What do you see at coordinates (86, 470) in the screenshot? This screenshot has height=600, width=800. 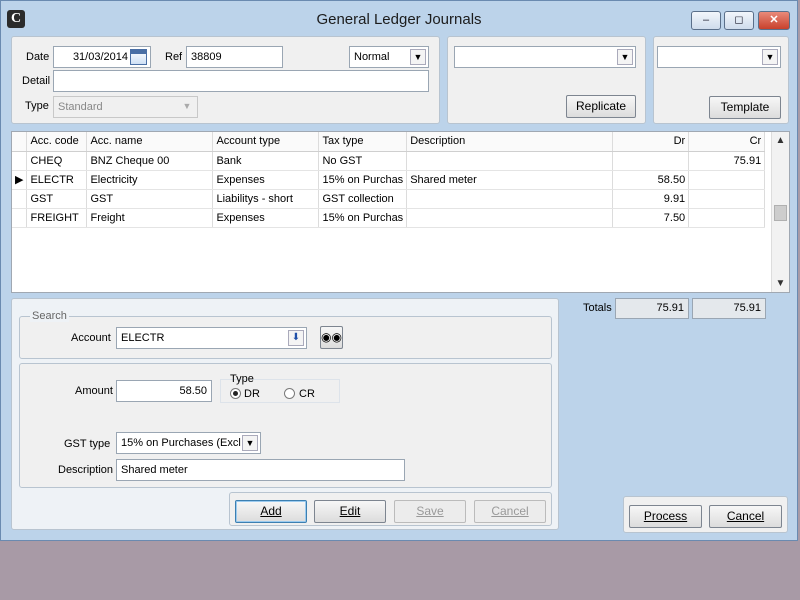 I see `description-label: Description` at bounding box center [86, 470].